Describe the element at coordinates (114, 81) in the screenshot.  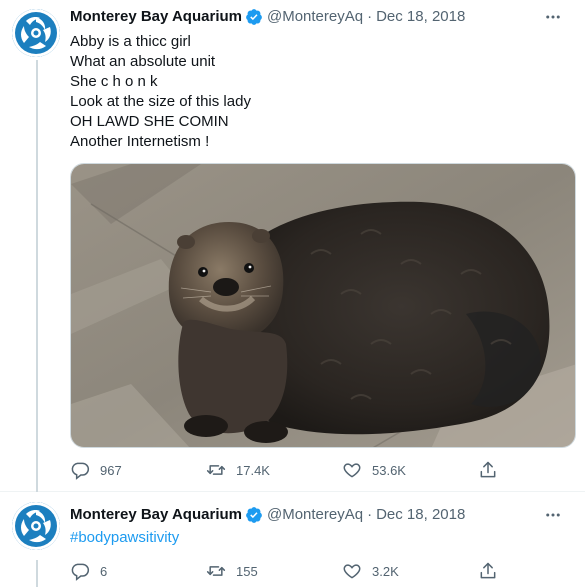
I see `tweet-text-line: She c h o n k` at that location.